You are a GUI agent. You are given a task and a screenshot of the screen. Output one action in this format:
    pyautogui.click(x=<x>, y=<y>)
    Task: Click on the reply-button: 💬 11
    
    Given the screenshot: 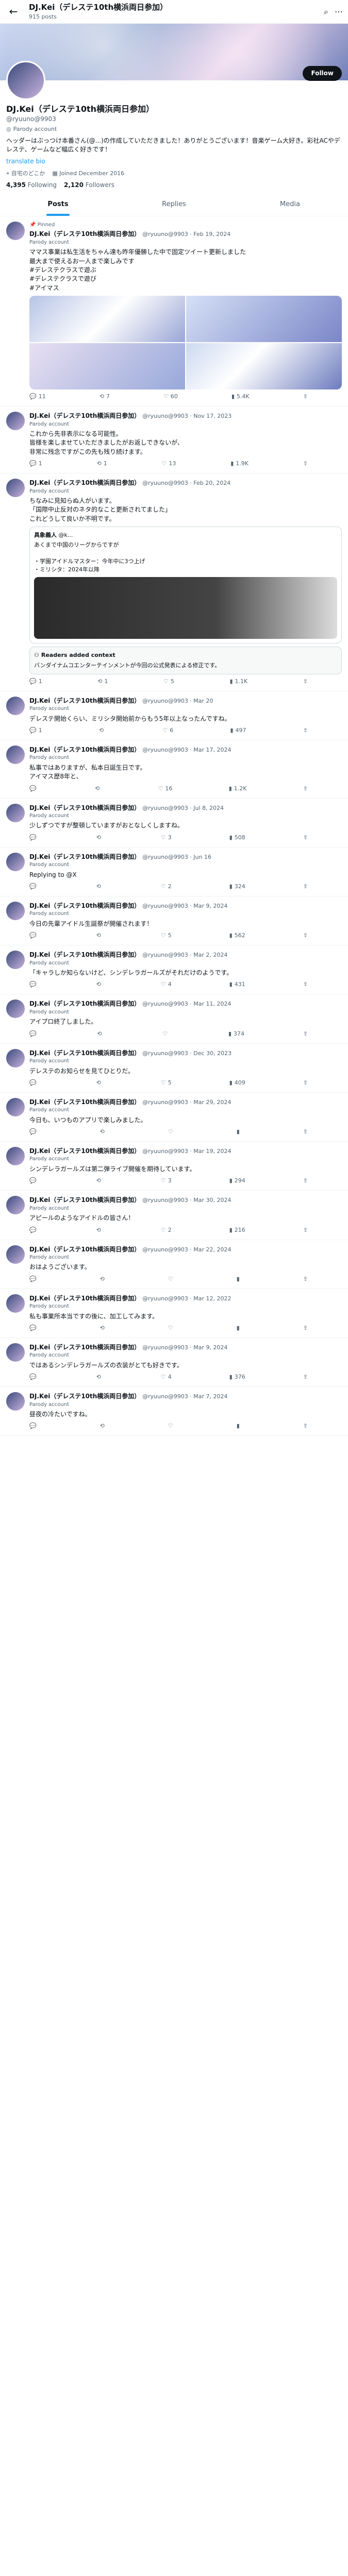 What is the action you would take?
    pyautogui.click(x=37, y=397)
    